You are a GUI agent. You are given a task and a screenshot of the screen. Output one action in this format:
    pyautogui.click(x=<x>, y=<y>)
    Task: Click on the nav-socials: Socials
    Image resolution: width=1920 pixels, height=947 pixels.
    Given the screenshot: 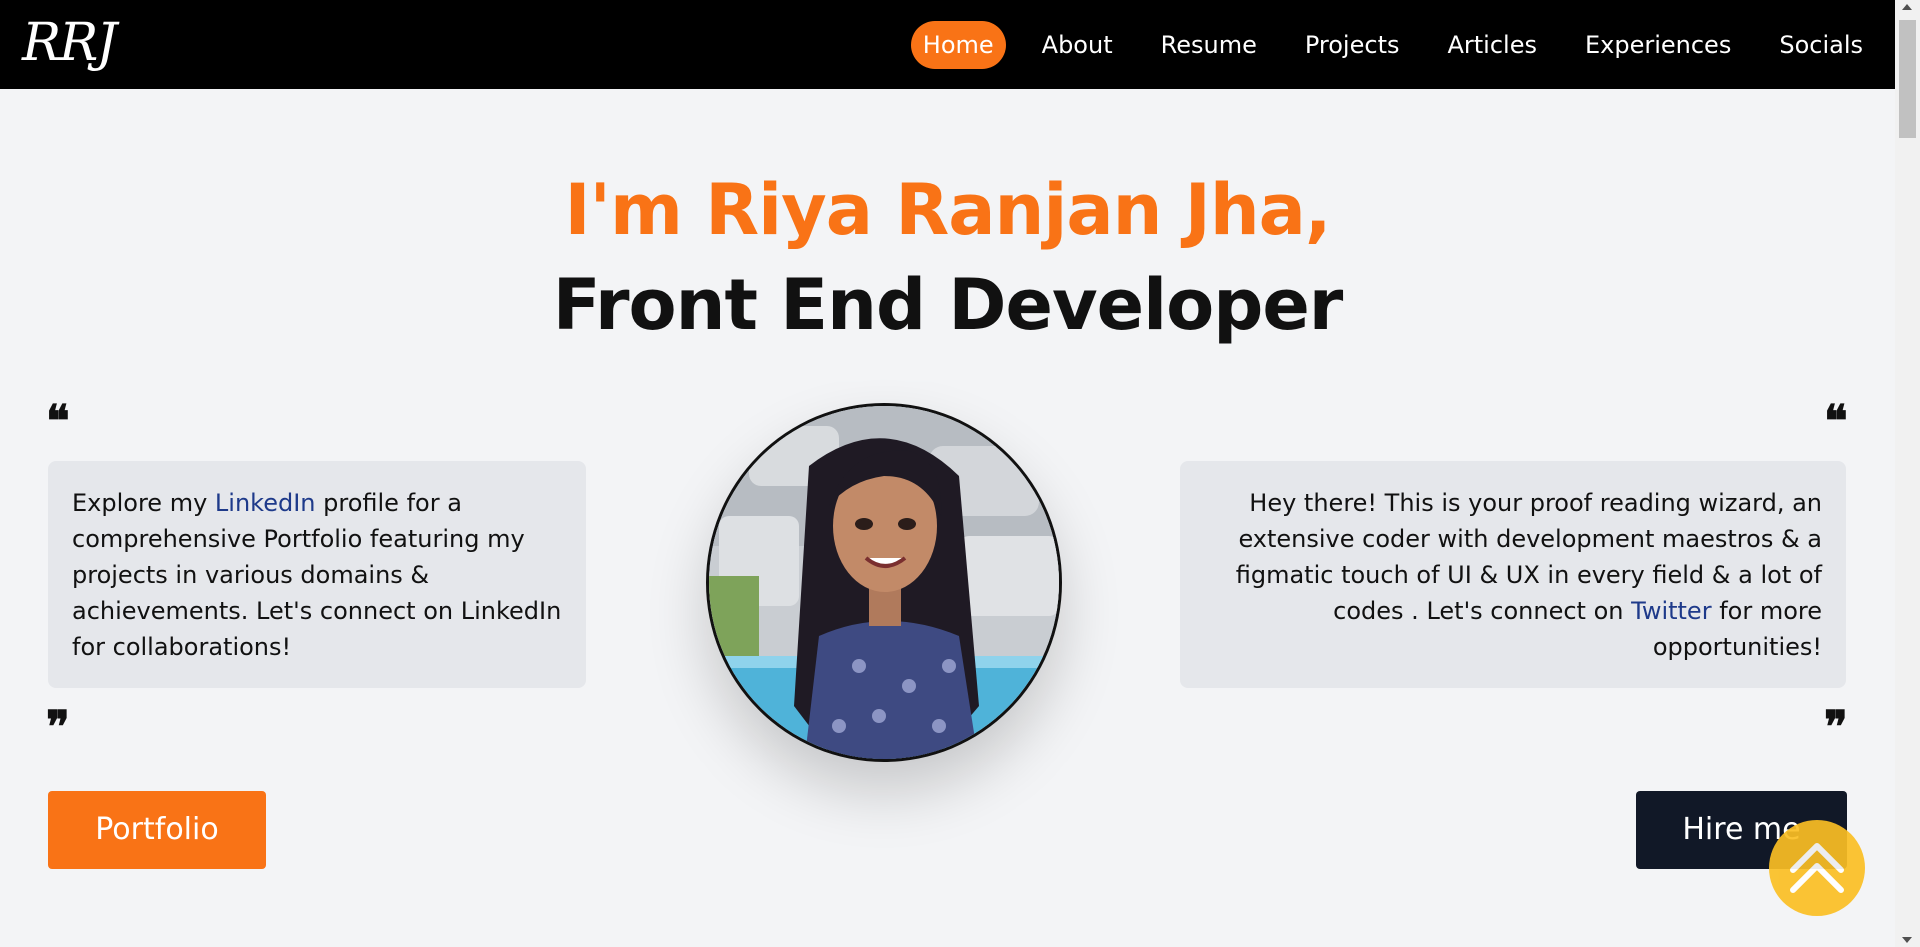 What is the action you would take?
    pyautogui.click(x=1821, y=45)
    